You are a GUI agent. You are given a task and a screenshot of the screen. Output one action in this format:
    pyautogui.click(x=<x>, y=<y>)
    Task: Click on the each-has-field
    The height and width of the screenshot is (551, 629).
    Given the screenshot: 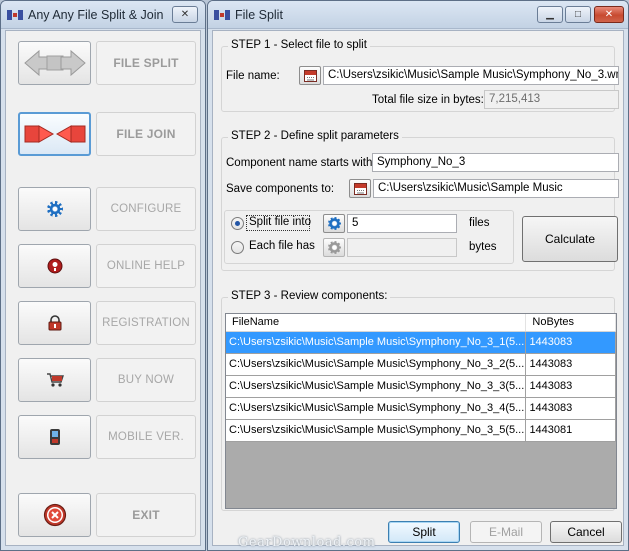 What is the action you would take?
    pyautogui.click(x=402, y=247)
    